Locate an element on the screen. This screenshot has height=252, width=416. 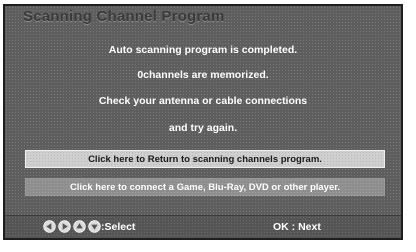
ok-next-hint: OK : Next is located at coordinates (297, 227).